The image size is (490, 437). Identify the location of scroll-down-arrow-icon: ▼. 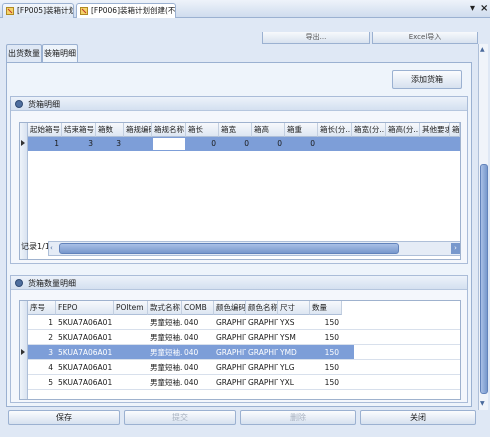
(482, 403).